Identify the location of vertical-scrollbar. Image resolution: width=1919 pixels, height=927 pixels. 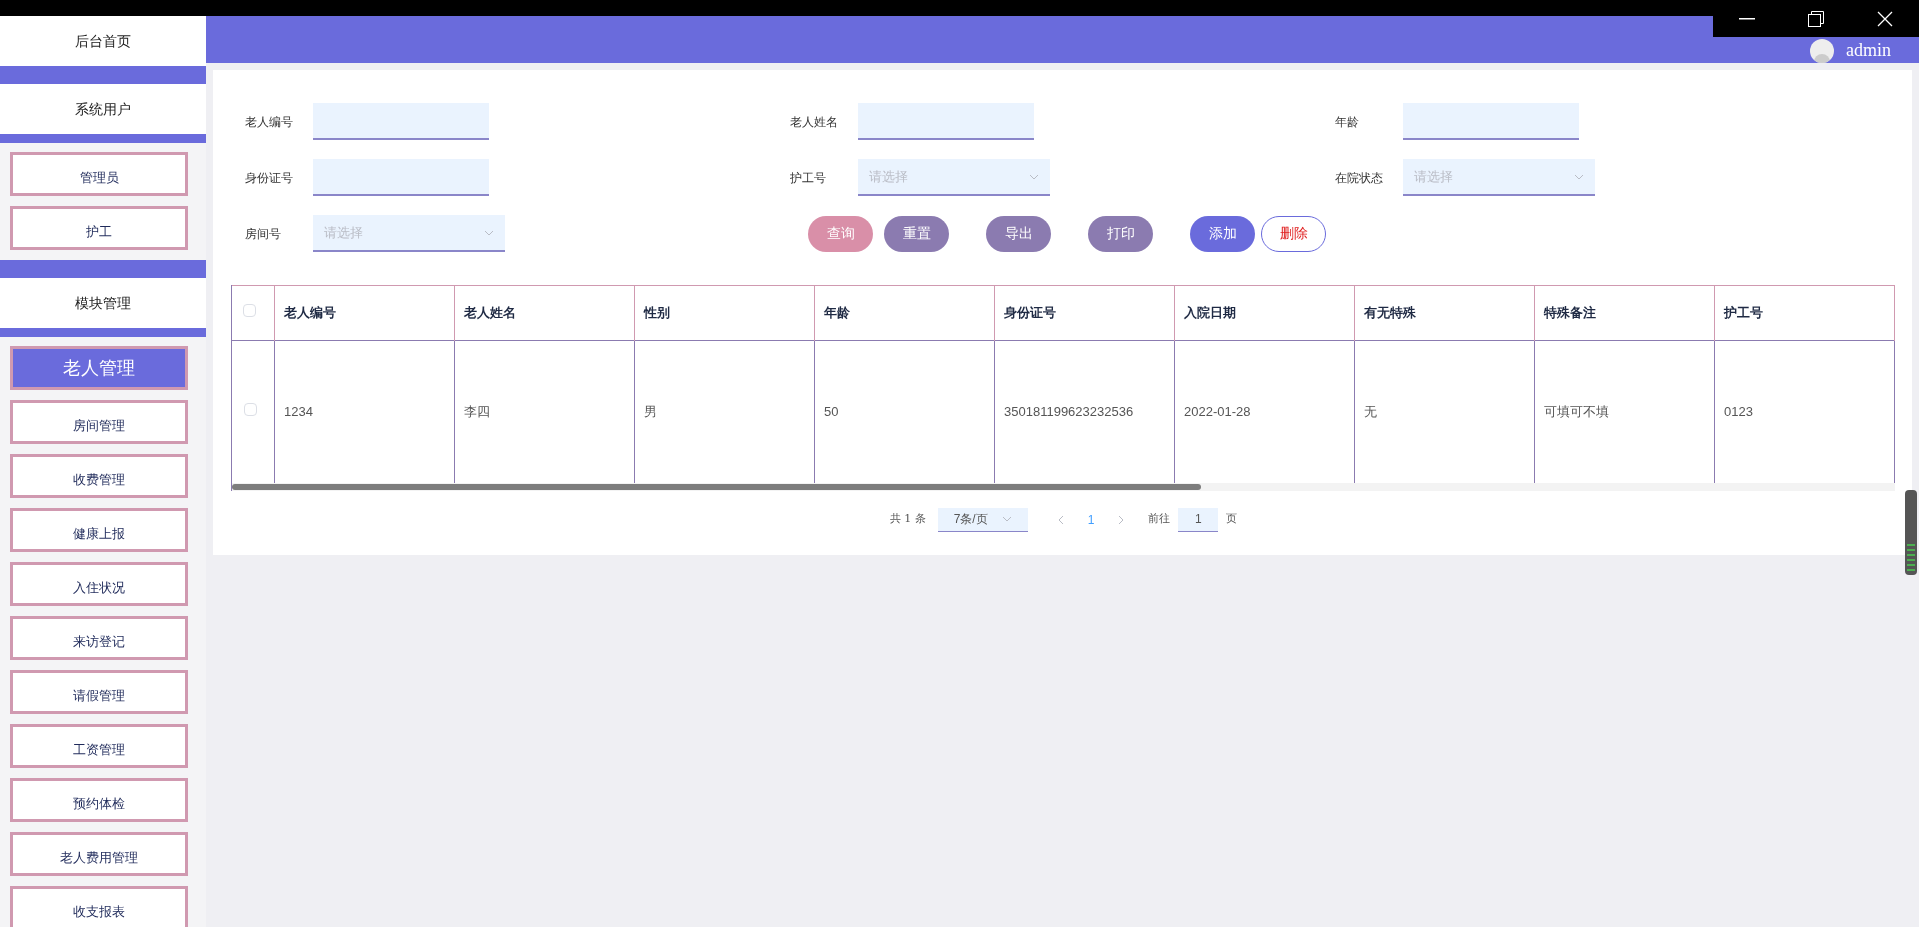
(1911, 532).